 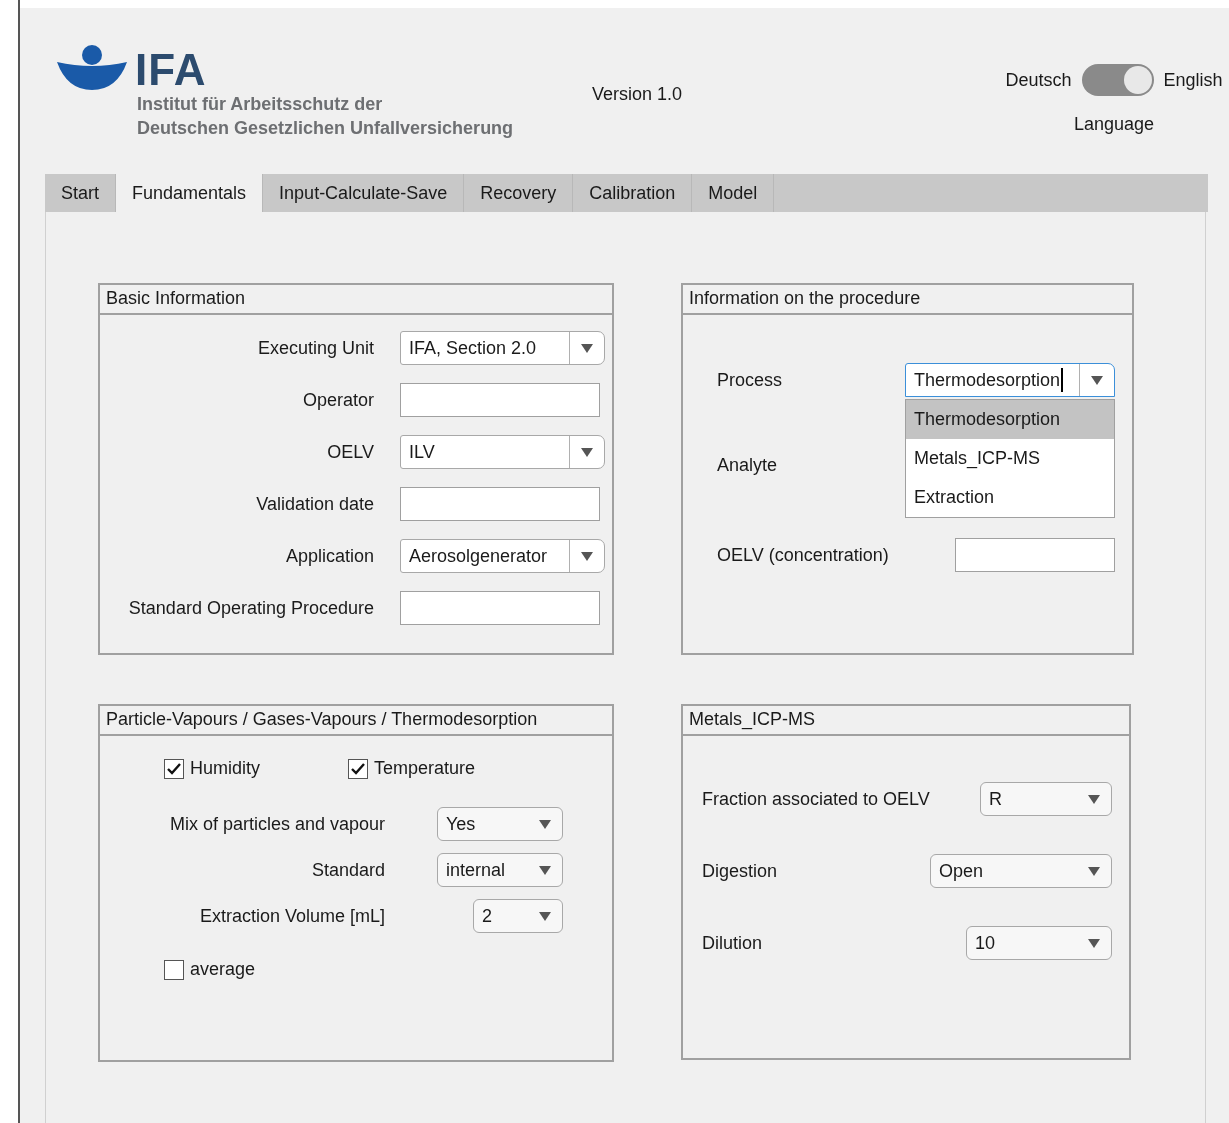 I want to click on dropdown: 2, so click(x=518, y=916).